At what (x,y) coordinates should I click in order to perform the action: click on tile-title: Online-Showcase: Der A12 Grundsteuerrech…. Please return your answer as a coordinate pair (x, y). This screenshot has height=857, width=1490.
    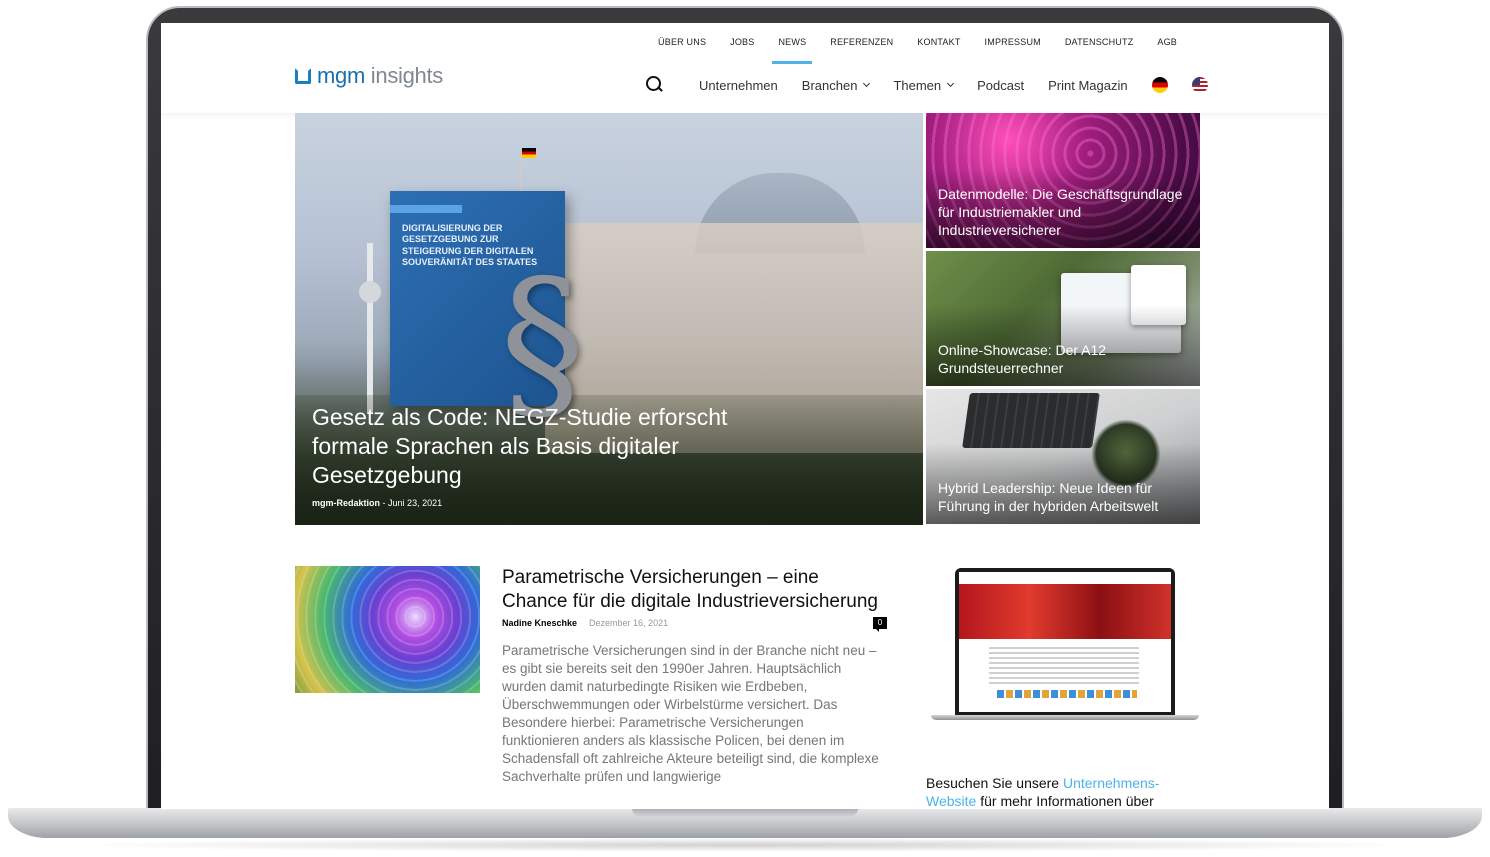
    Looking at the image, I should click on (1065, 359).